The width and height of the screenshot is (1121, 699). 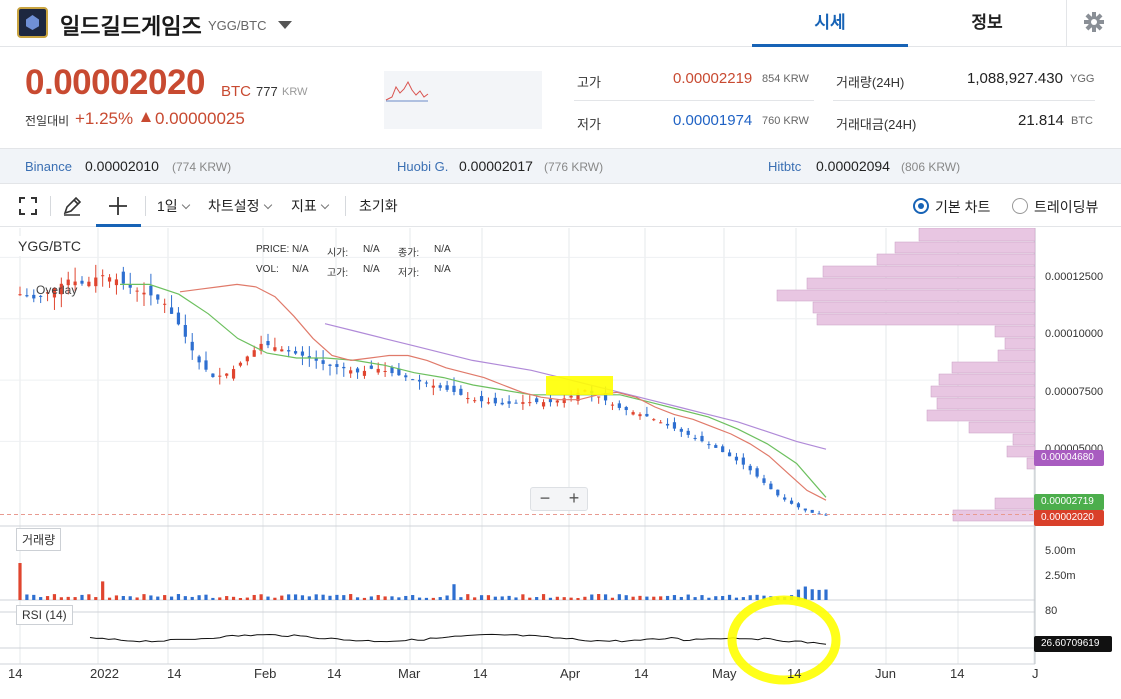 I want to click on chart-settings-menu: 차트설정, so click(x=240, y=206).